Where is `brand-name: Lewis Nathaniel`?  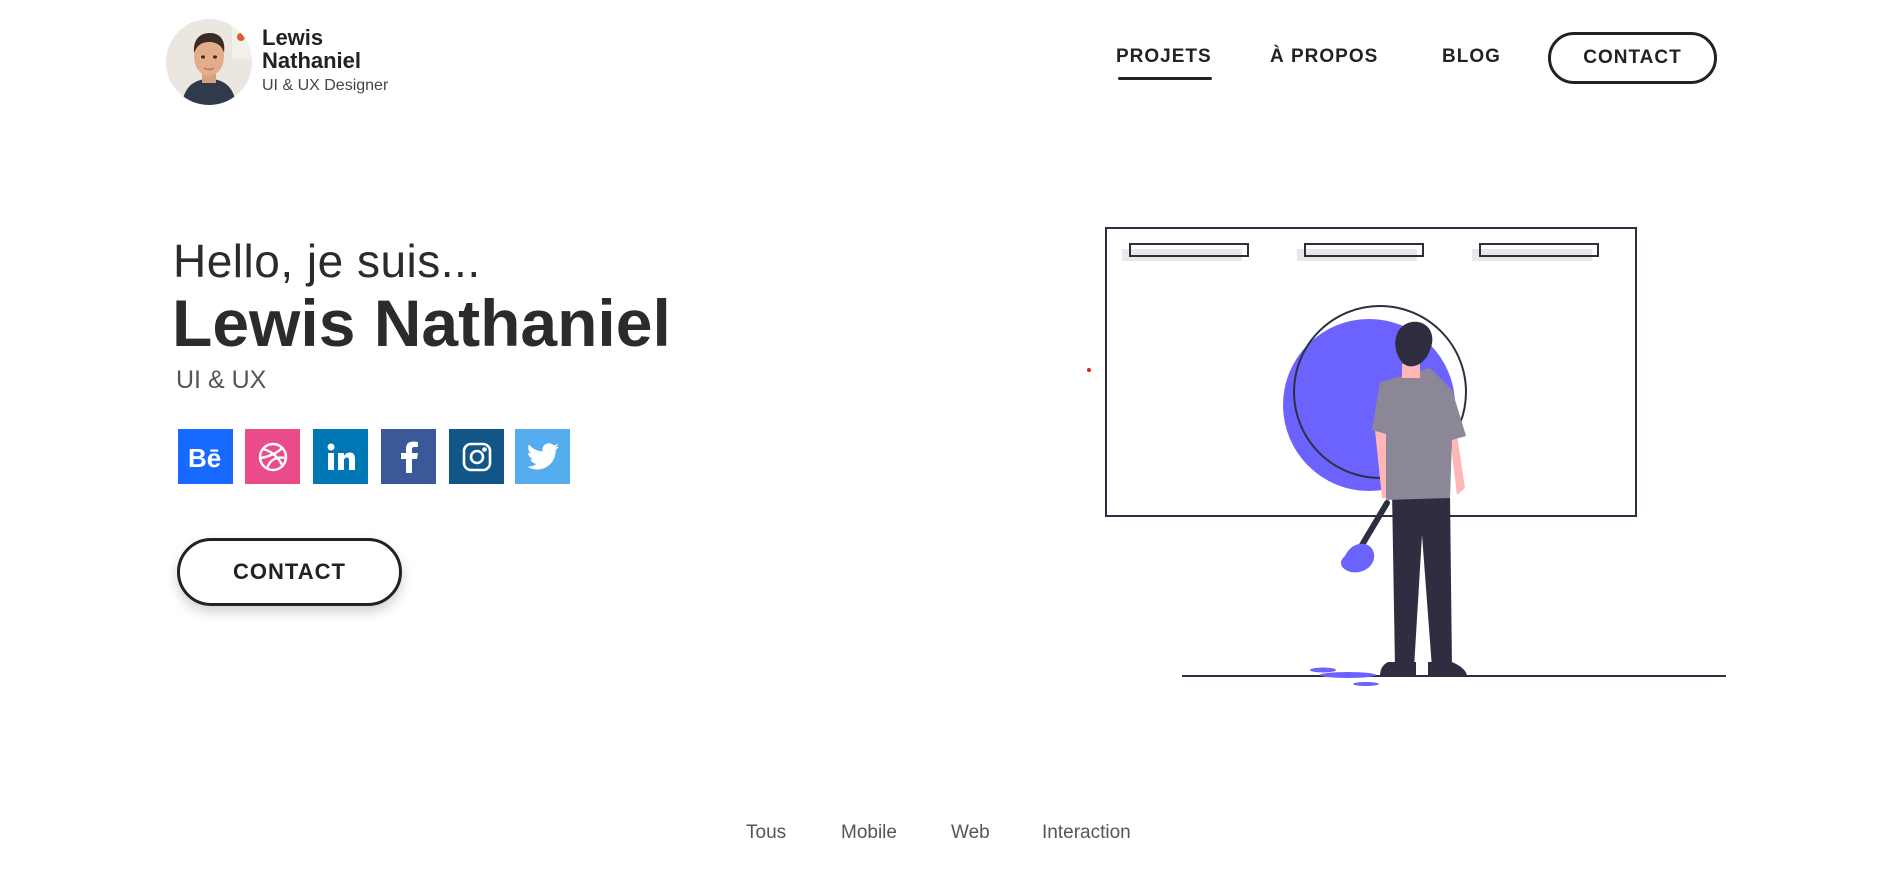 brand-name: Lewis Nathaniel is located at coordinates (312, 49).